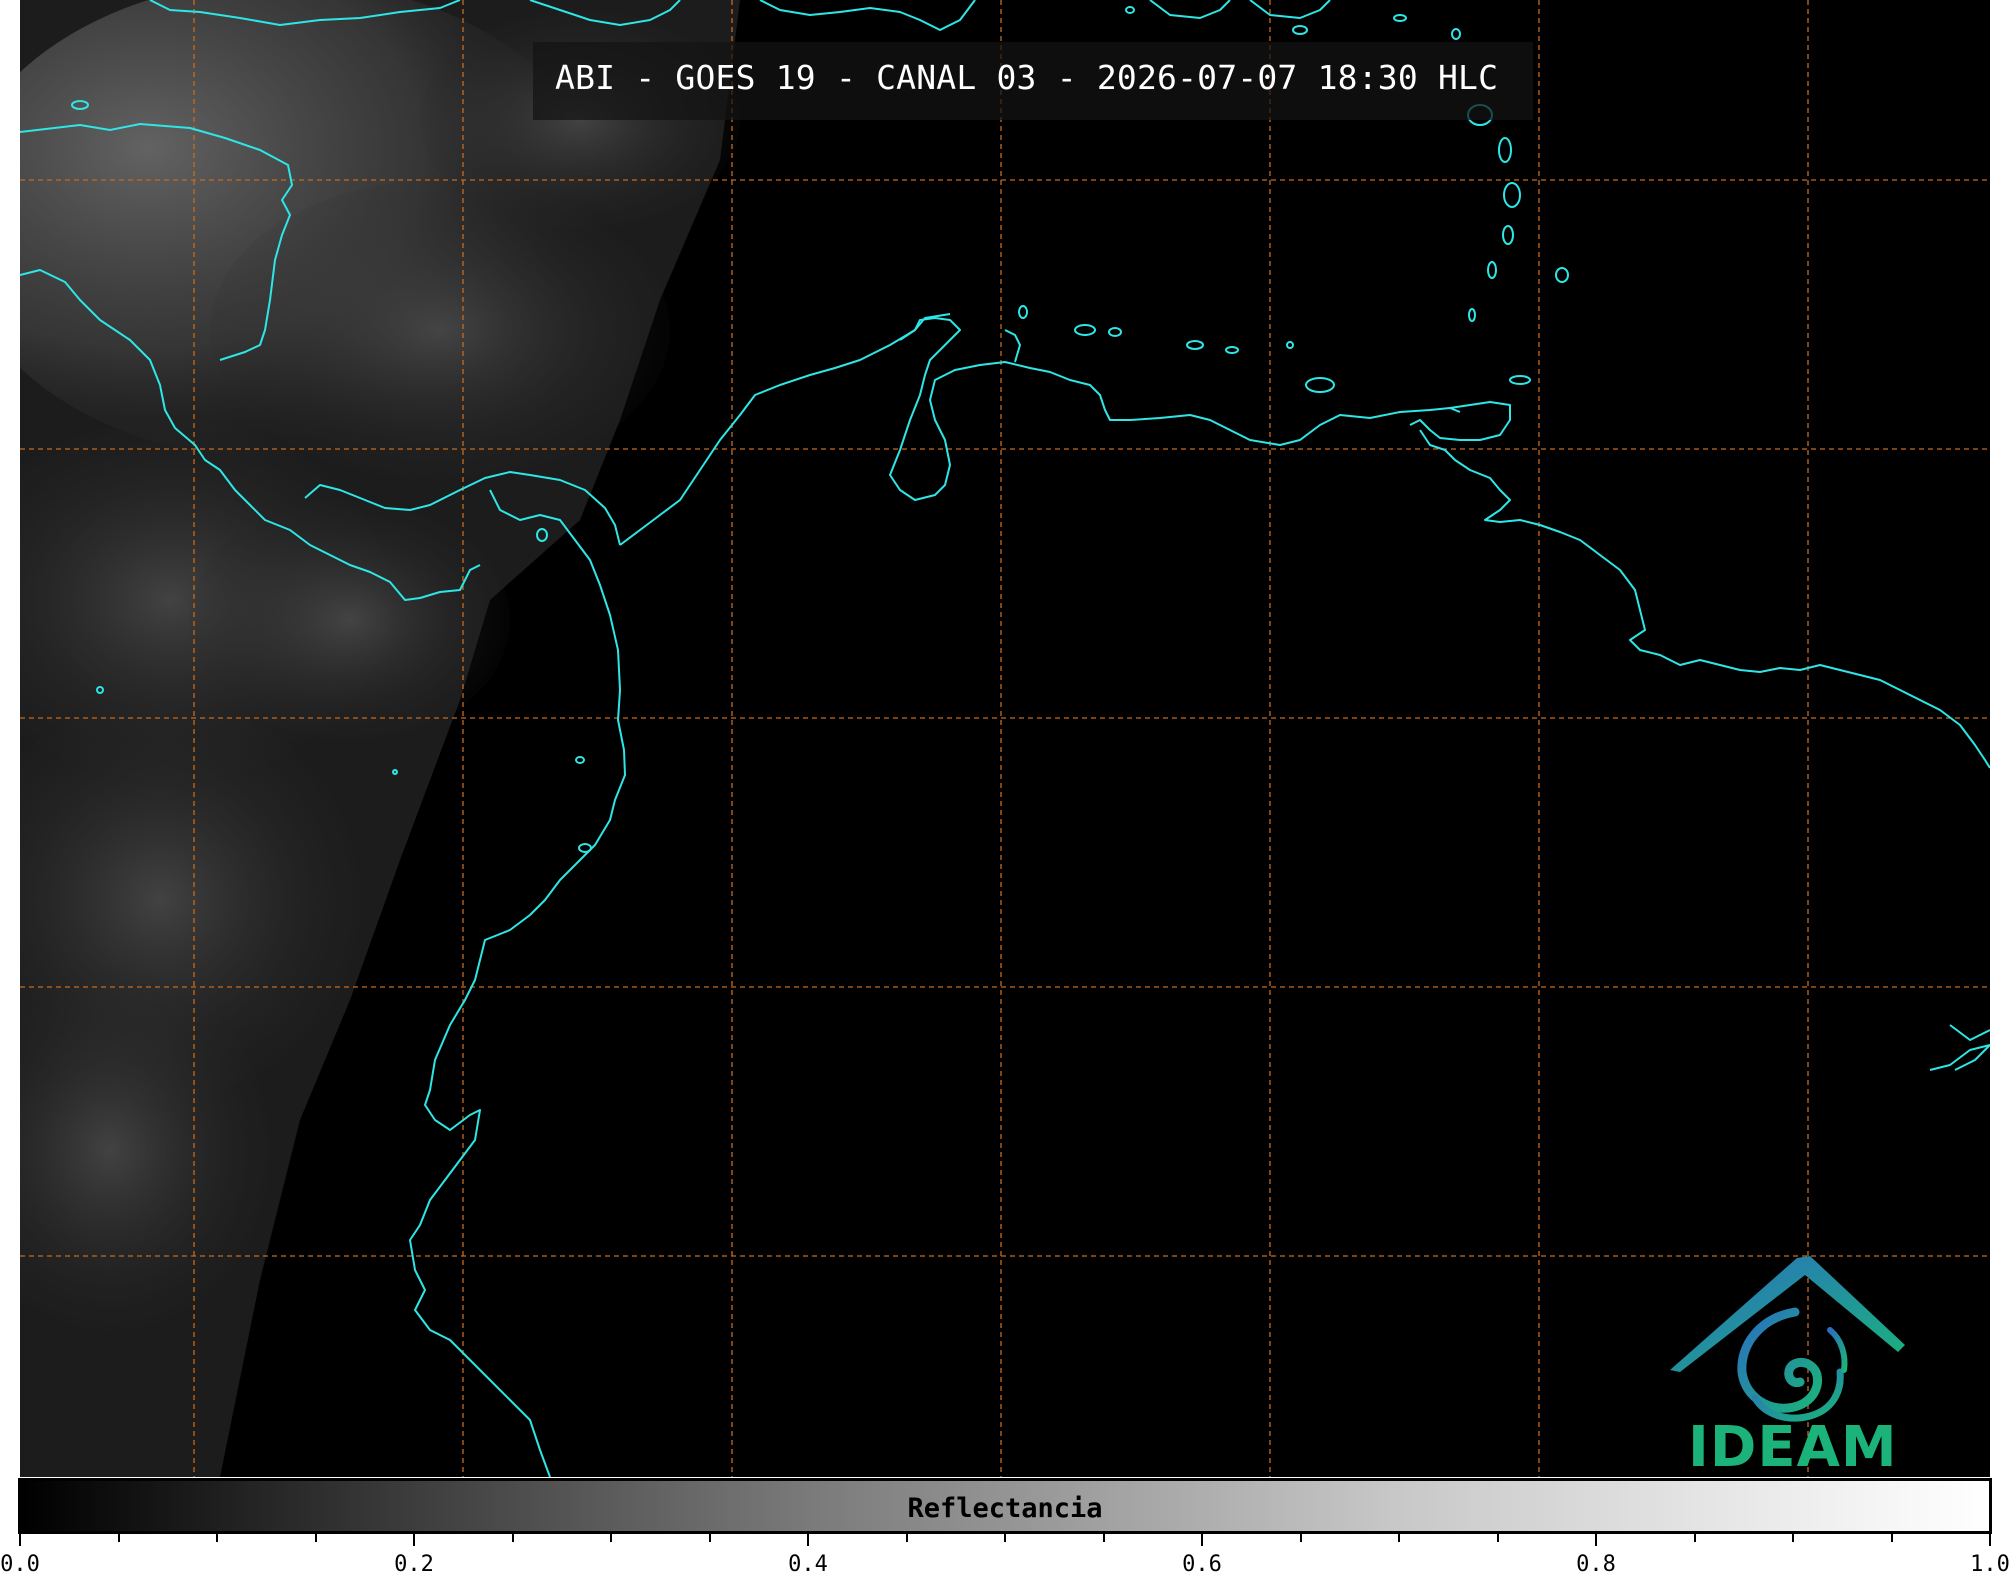 The image size is (2011, 1577). Describe the element at coordinates (1202, 1564) in the screenshot. I see `colorbar-tick-label: 0.6` at that location.